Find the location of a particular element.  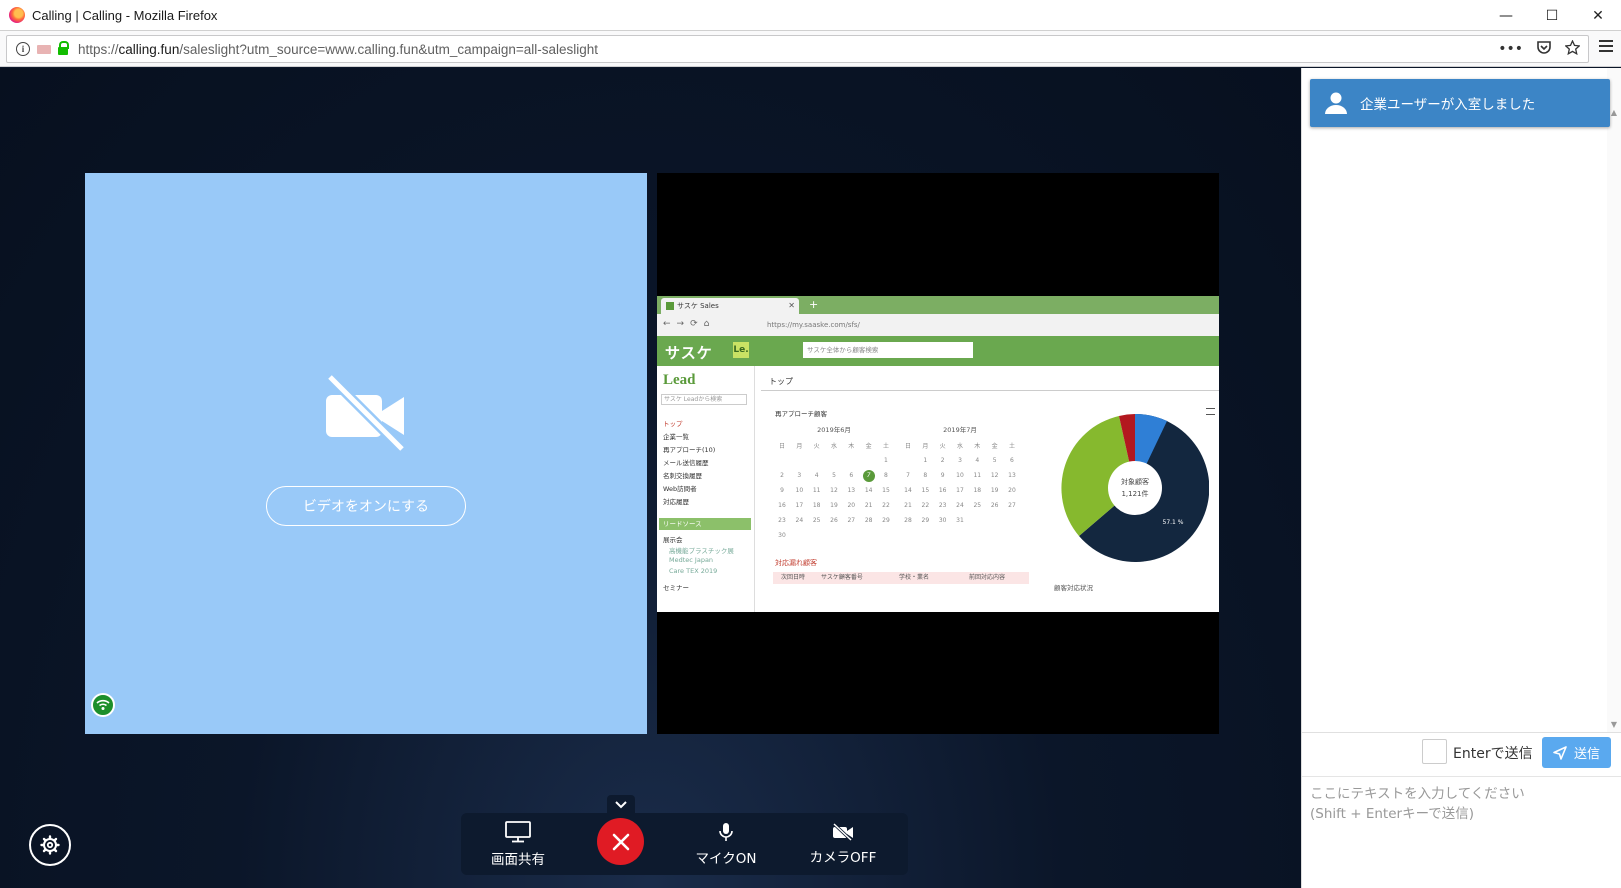

camera-label: カメラOFF is located at coordinates (843, 857).